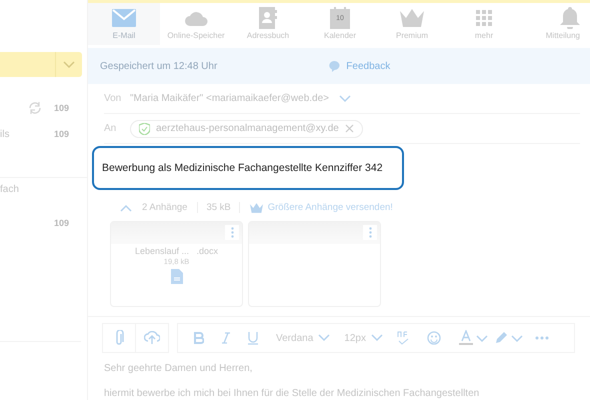  I want to click on nav-tab: Premium, so click(412, 24).